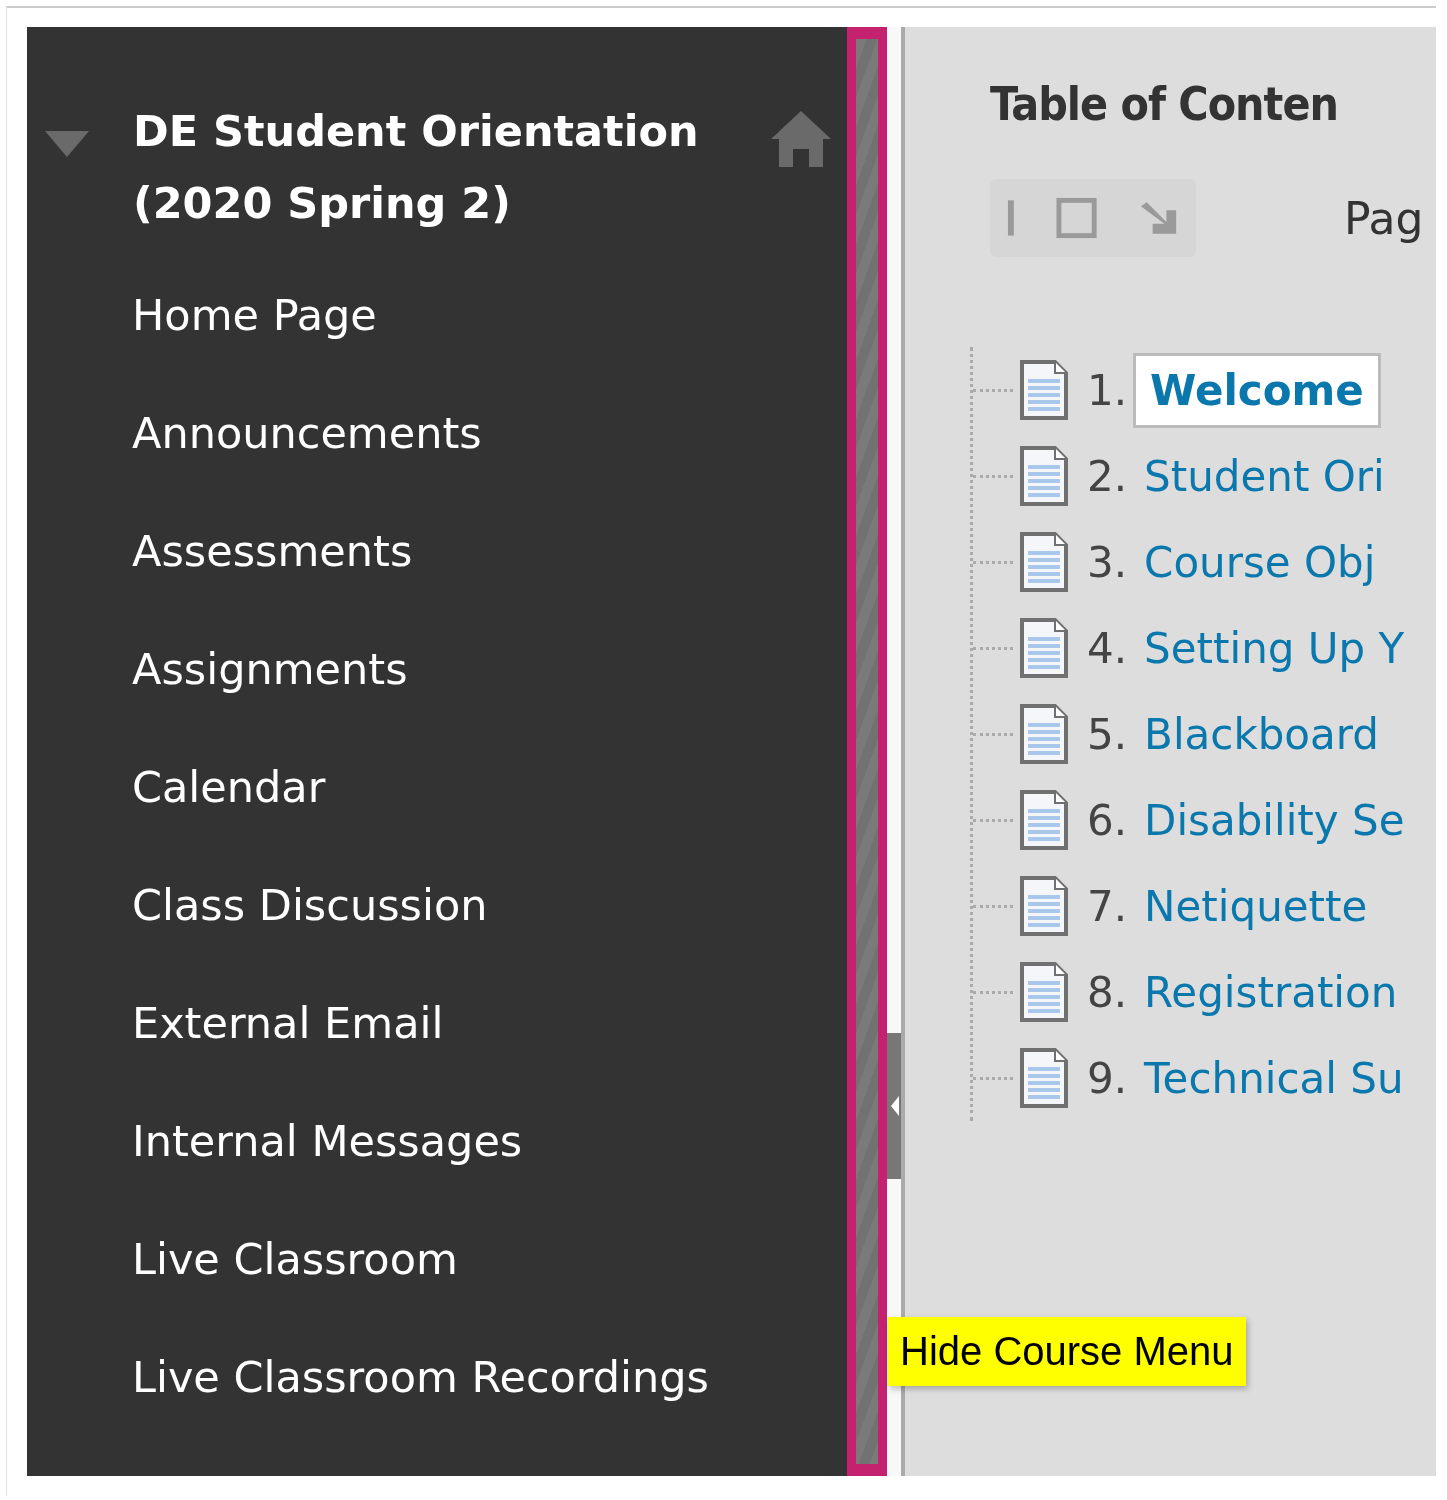 The width and height of the screenshot is (1447, 1500). I want to click on toc-link: Disability Se, so click(1279, 820).